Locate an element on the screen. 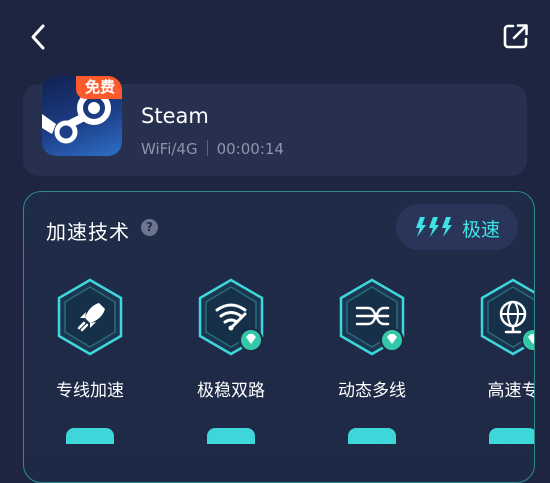 This screenshot has height=483, width=550. signal-icon is located at coordinates (231, 317).